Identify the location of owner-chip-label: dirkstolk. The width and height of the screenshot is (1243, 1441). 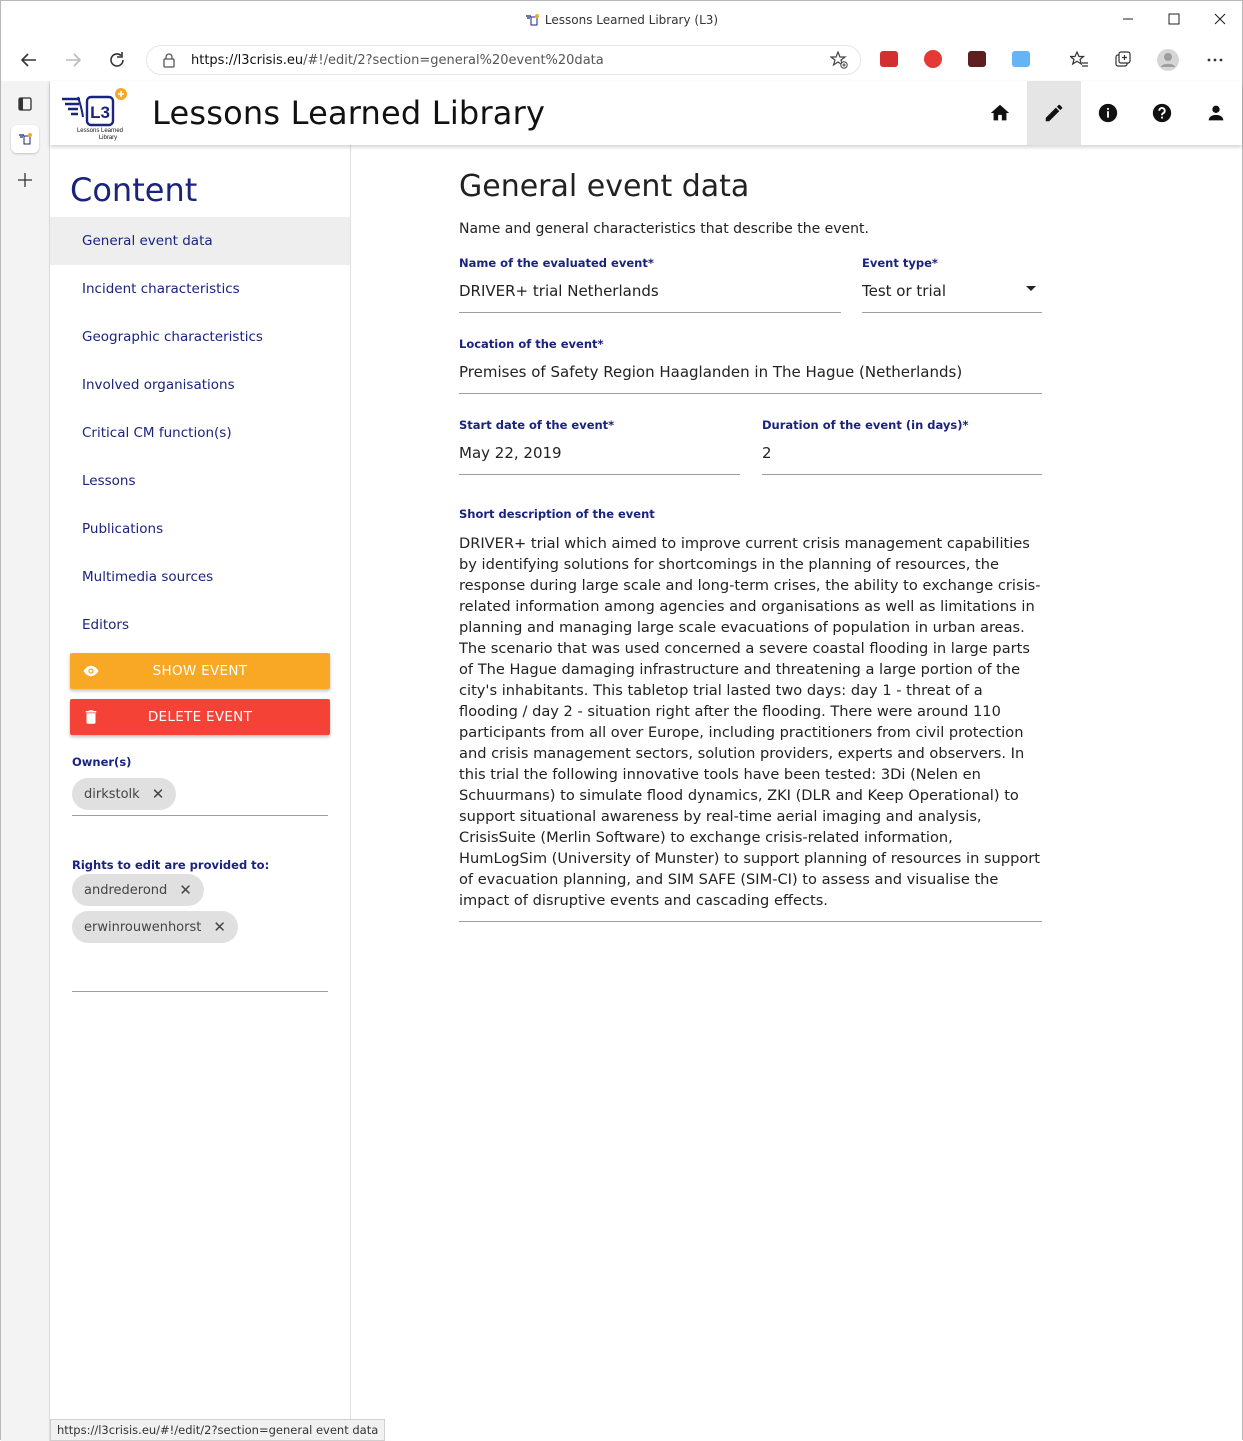
(112, 794).